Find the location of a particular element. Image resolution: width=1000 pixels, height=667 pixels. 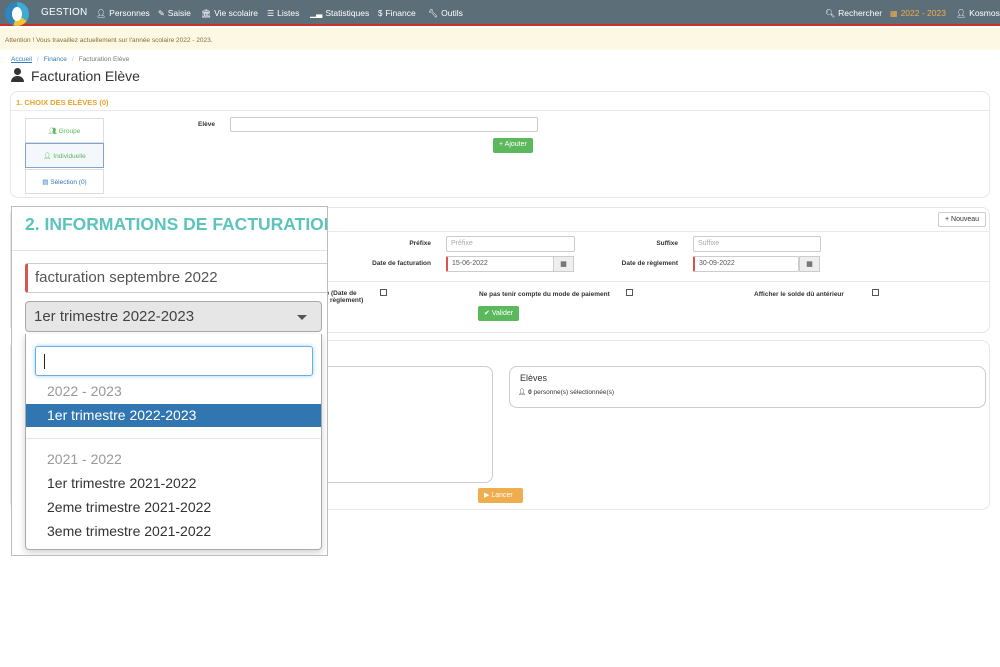

period-select: 1er trimestre 2022-2023 is located at coordinates (173, 316).